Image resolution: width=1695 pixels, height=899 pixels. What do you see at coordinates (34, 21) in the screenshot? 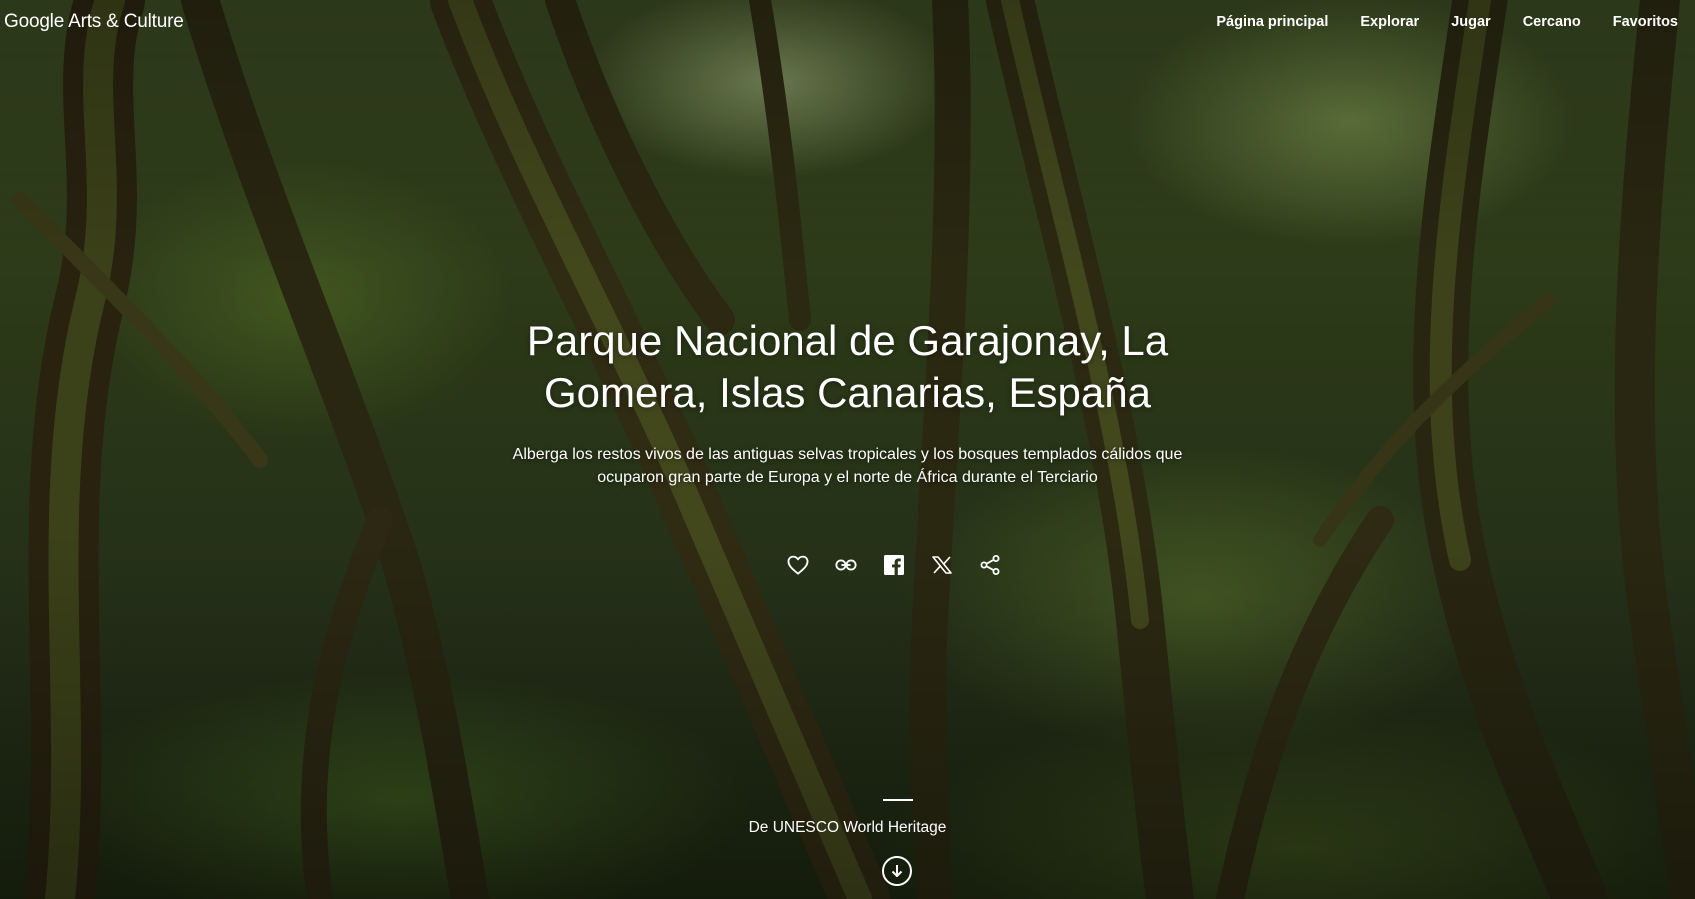
I see `logo-google-text: Google` at bounding box center [34, 21].